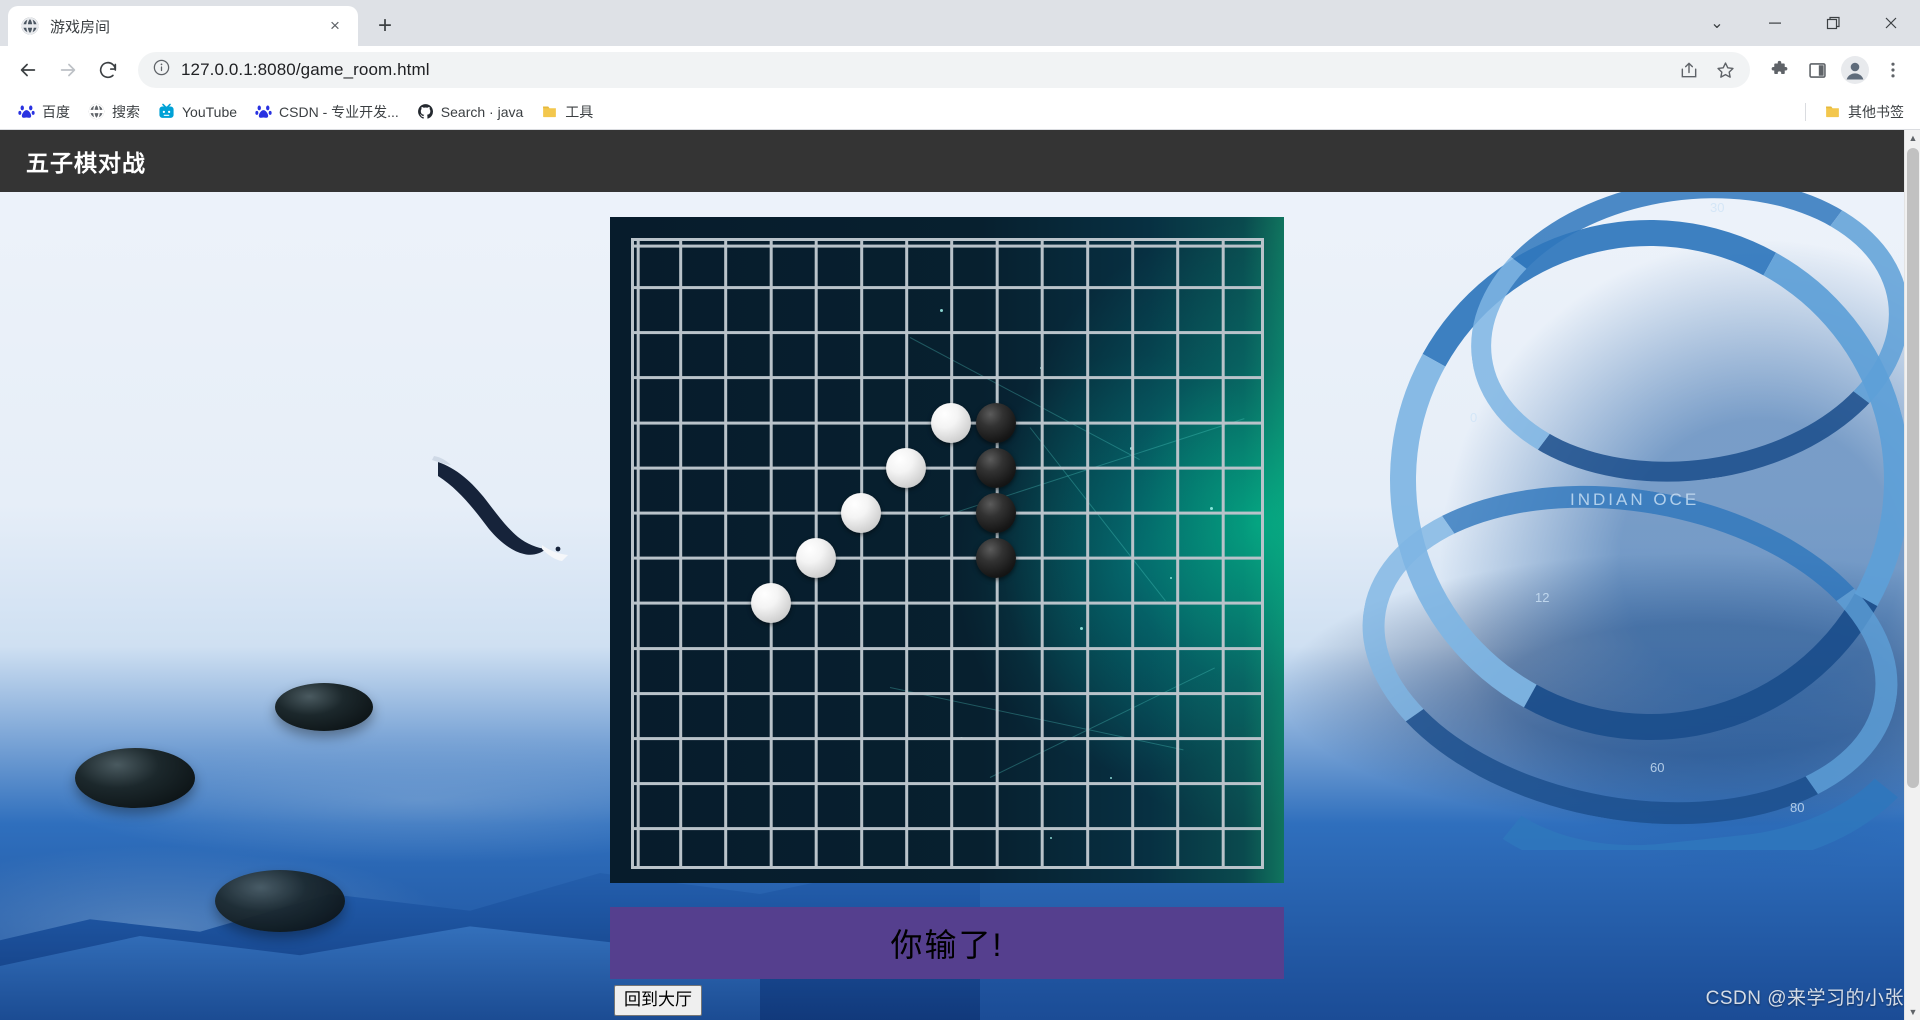  I want to click on other-bookmarks-button: 其他书签, so click(1864, 112).